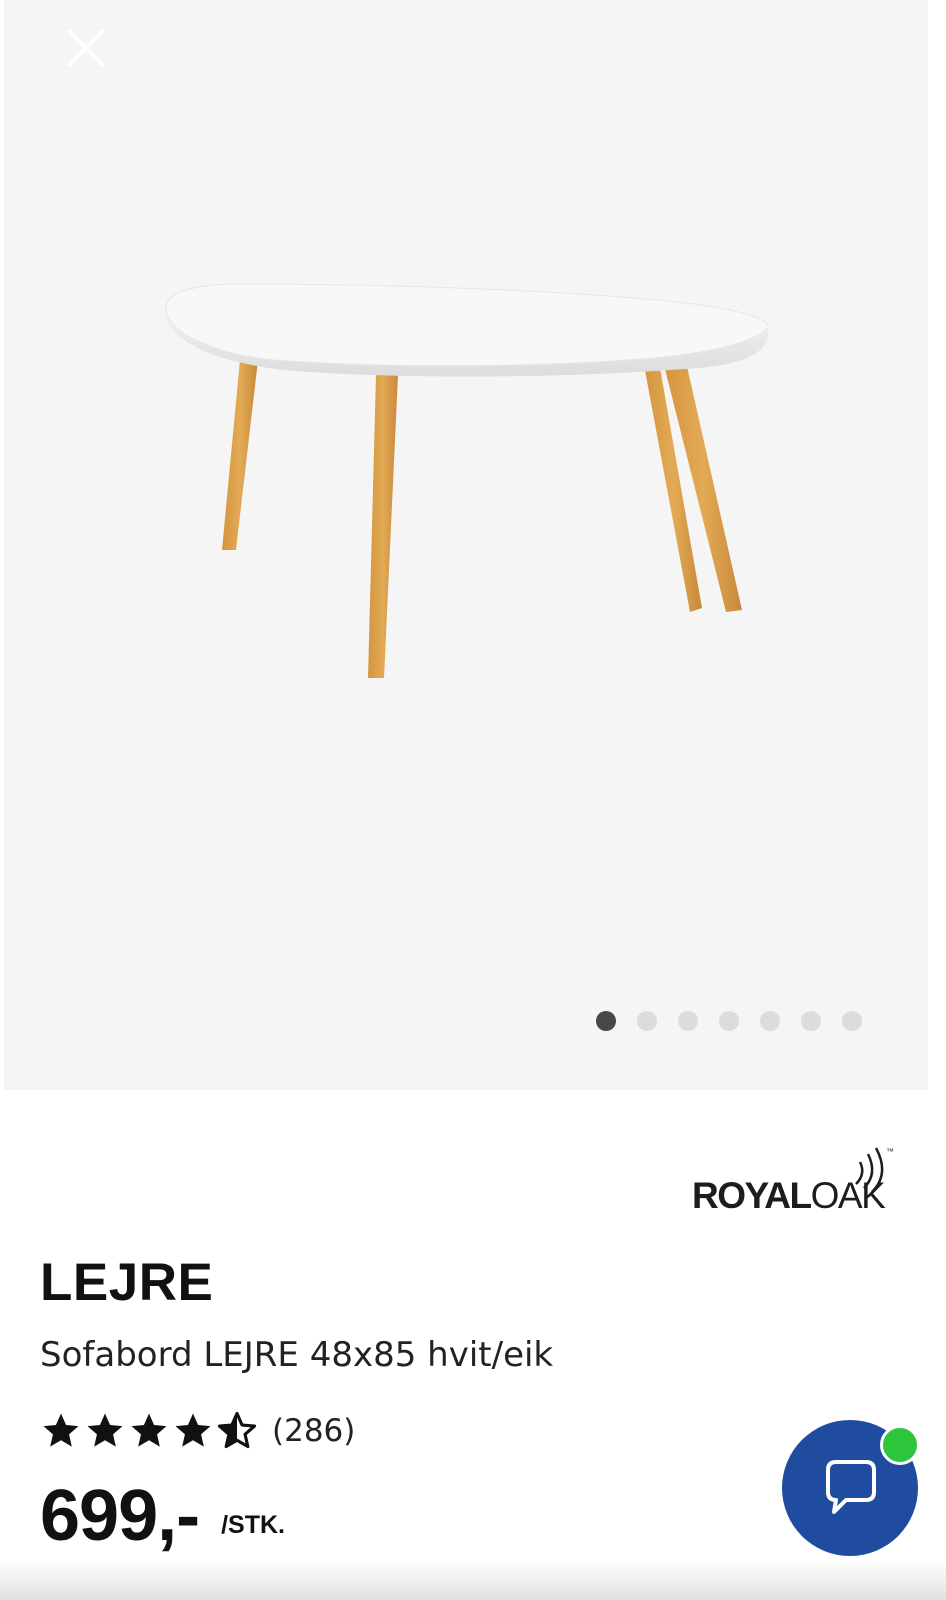 This screenshot has width=946, height=1600. I want to click on review-count: (286), so click(314, 1430).